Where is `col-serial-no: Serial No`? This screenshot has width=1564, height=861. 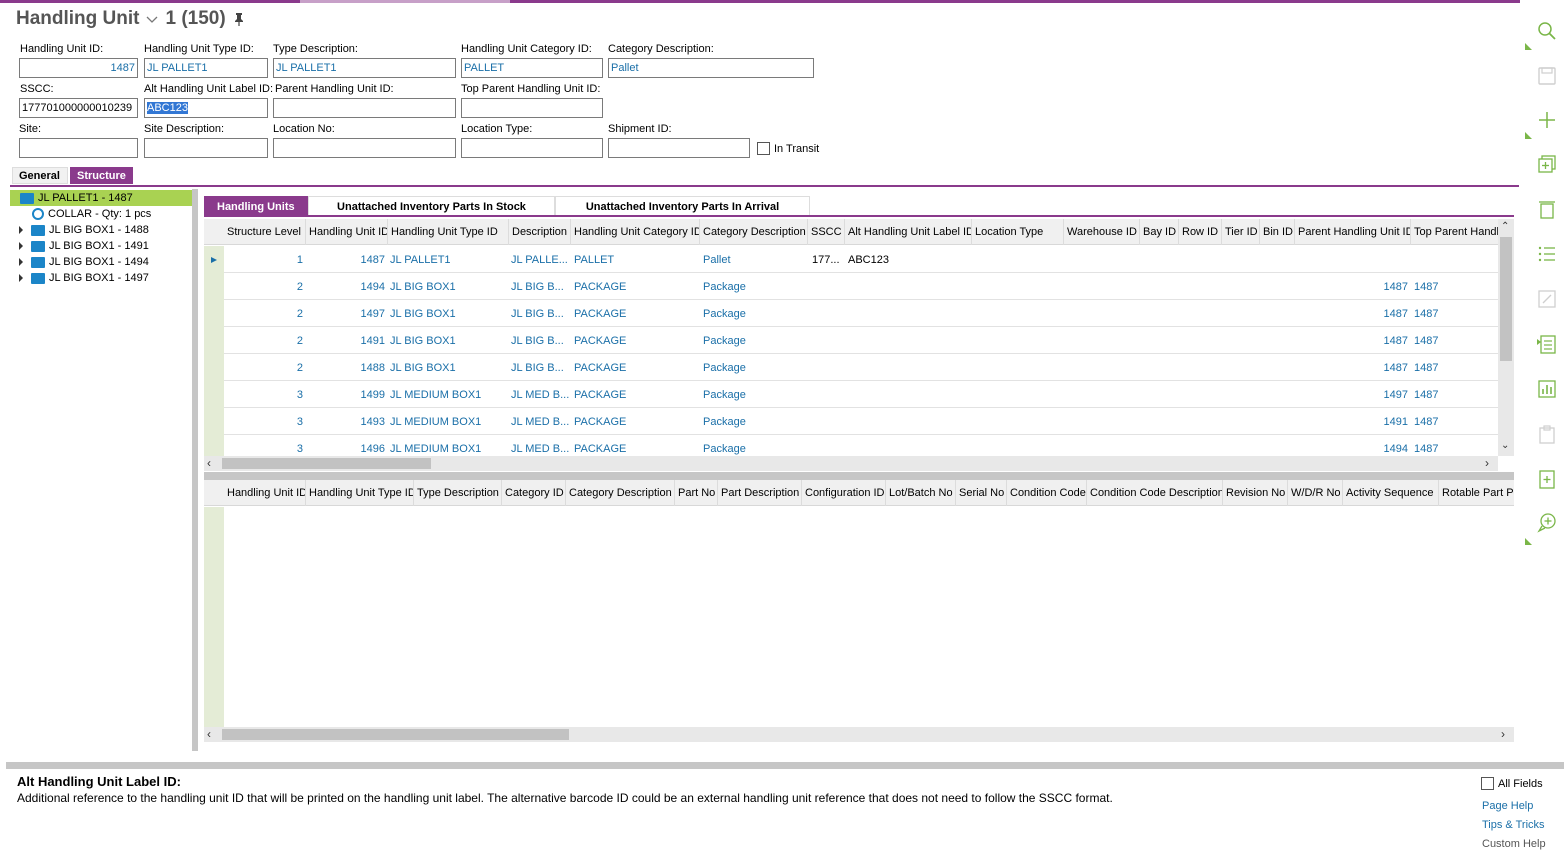 col-serial-no: Serial No is located at coordinates (981, 493).